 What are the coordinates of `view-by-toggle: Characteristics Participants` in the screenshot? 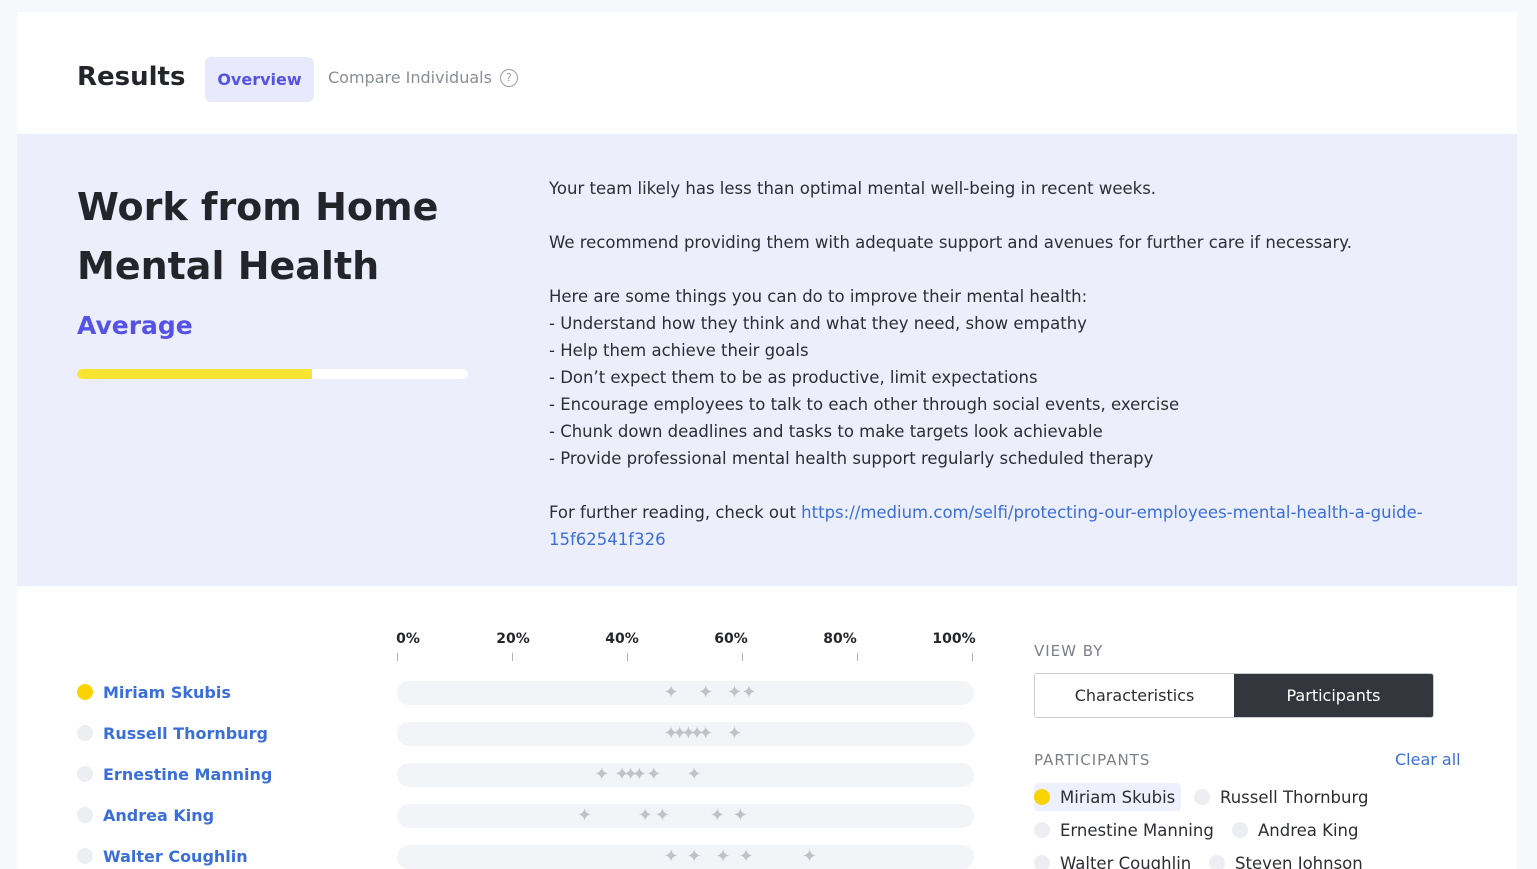 It's located at (1234, 695).